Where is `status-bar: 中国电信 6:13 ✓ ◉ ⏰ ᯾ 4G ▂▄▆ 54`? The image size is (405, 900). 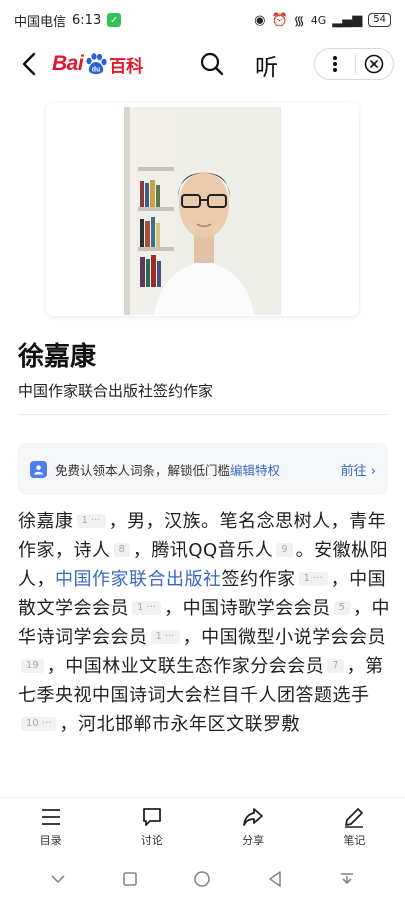 status-bar: 中国电信 6:13 ✓ ◉ ⏰ ᯾ 4G ▂▄▆ 54 is located at coordinates (202, 20).